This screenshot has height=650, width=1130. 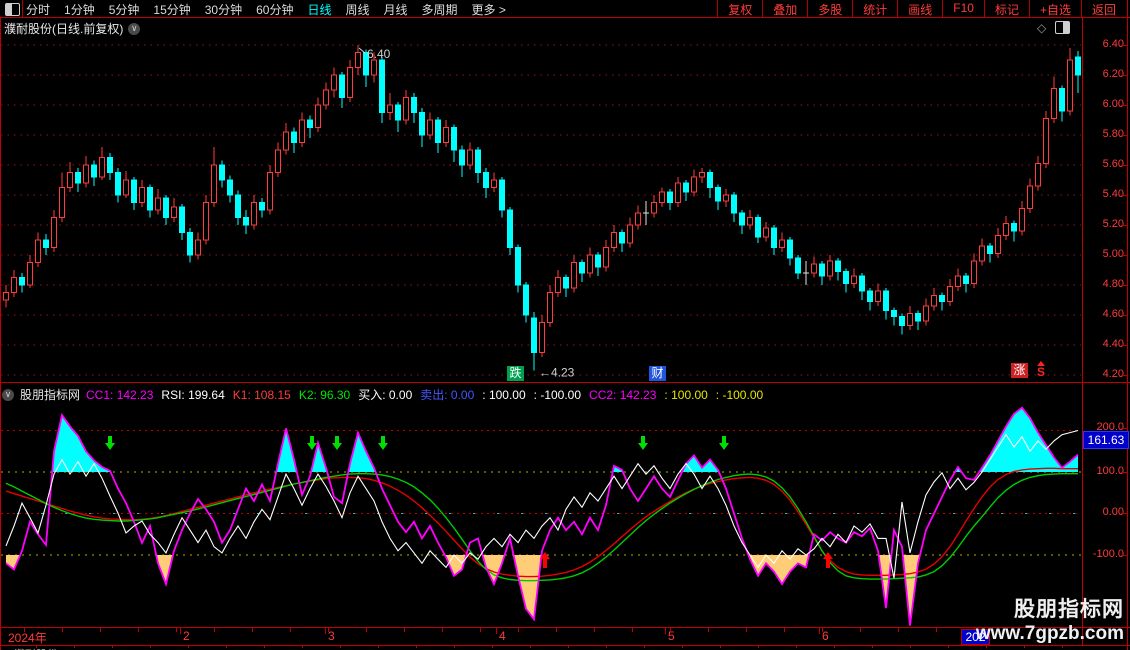 I want to click on indicator-field-9: : 100.00, so click(x=686, y=395).